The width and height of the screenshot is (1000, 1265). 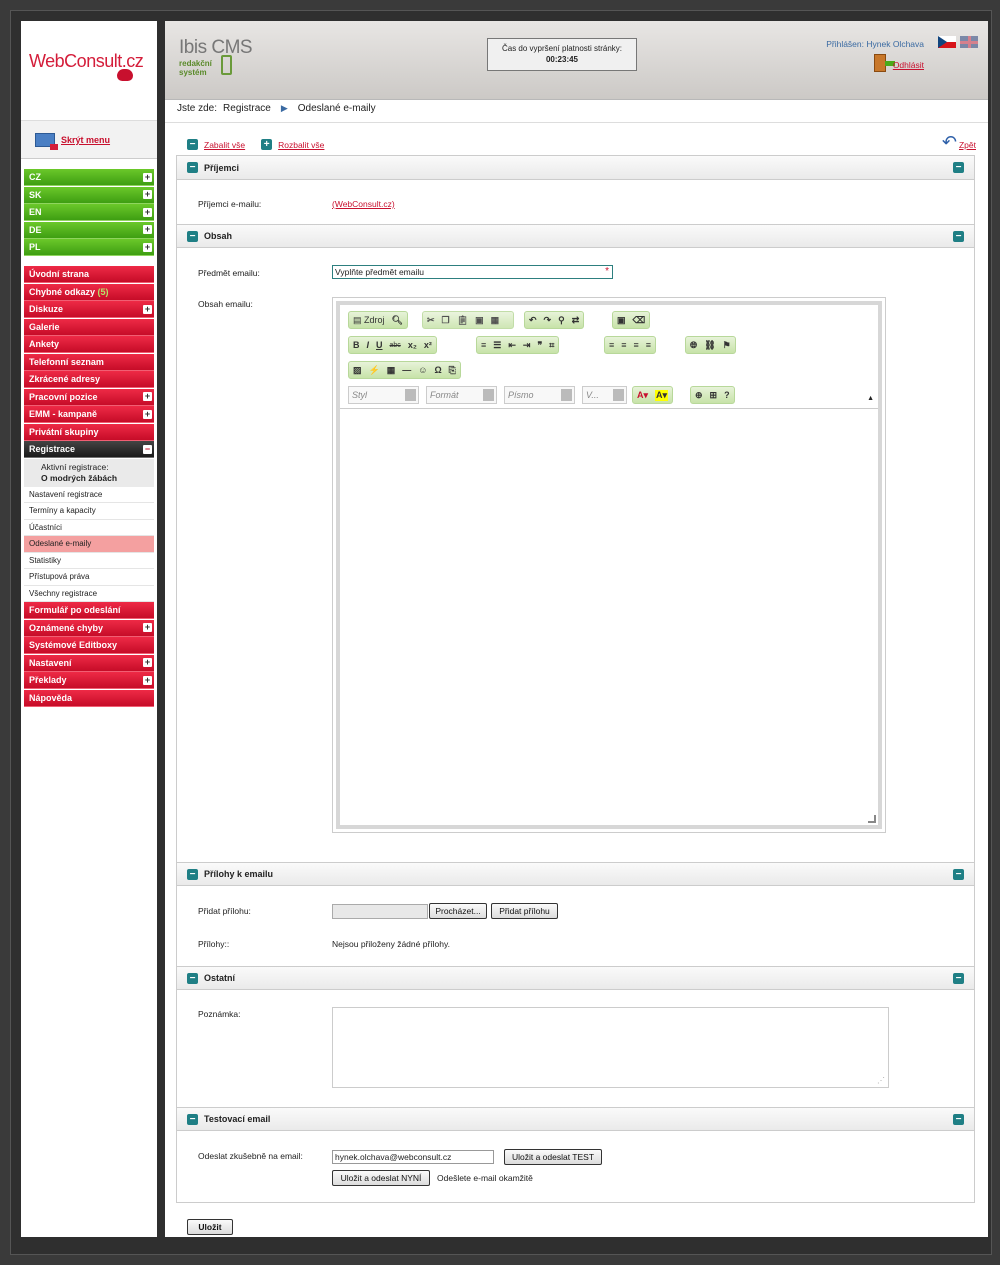 I want to click on sidebar-item-pl: PL +, so click(x=89, y=247).